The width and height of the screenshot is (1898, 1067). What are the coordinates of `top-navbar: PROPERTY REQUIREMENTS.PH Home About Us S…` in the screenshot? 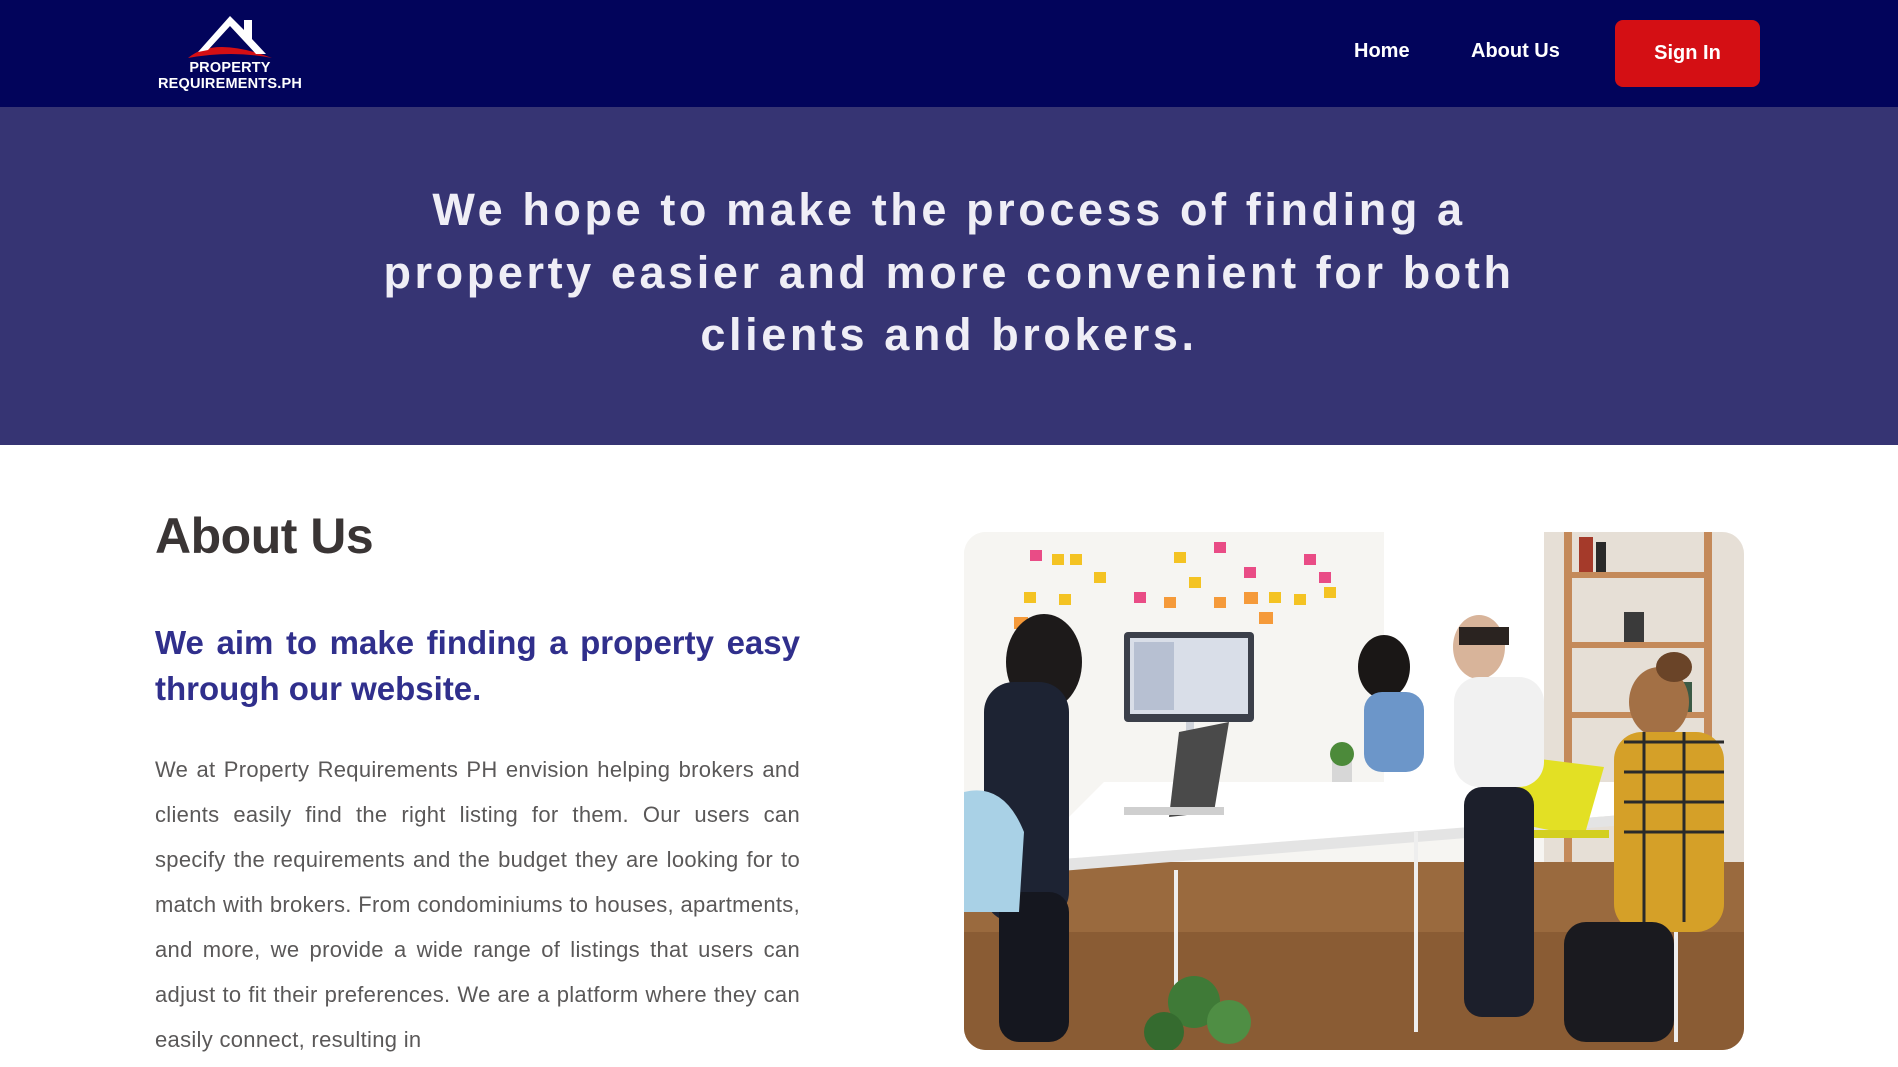 It's located at (949, 53).